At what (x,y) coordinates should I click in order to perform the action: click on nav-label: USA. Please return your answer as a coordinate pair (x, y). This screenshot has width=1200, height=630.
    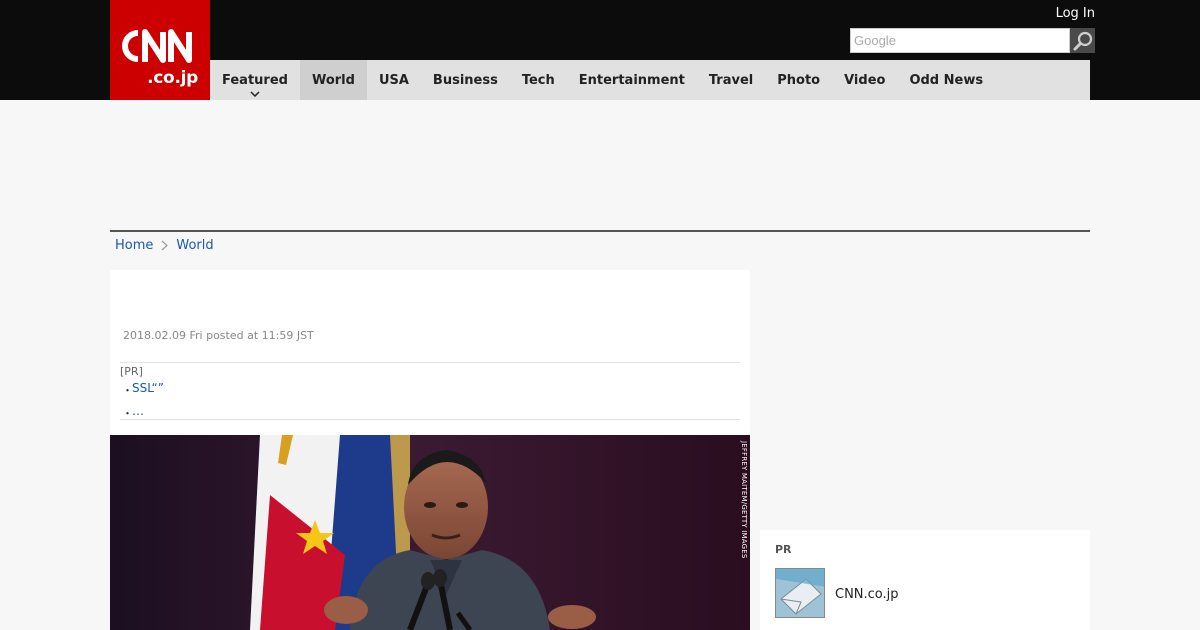
    Looking at the image, I should click on (393, 80).